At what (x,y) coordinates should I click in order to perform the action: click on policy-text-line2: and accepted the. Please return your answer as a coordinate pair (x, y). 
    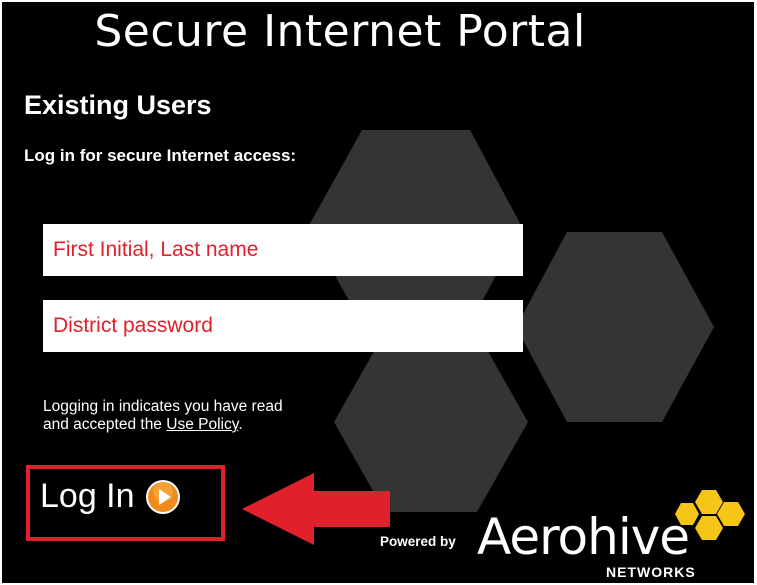
    Looking at the image, I should click on (102, 424).